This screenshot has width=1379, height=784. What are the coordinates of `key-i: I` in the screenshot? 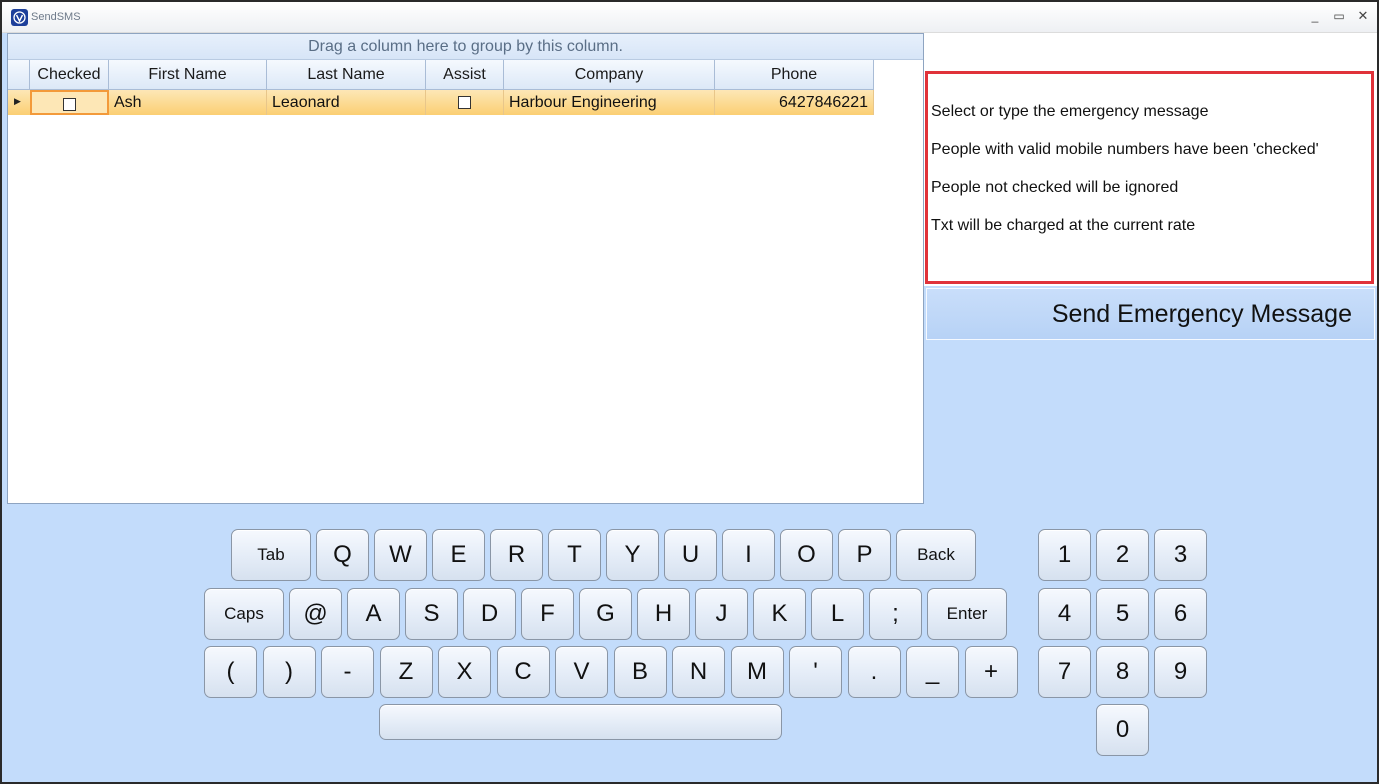 It's located at (748, 555).